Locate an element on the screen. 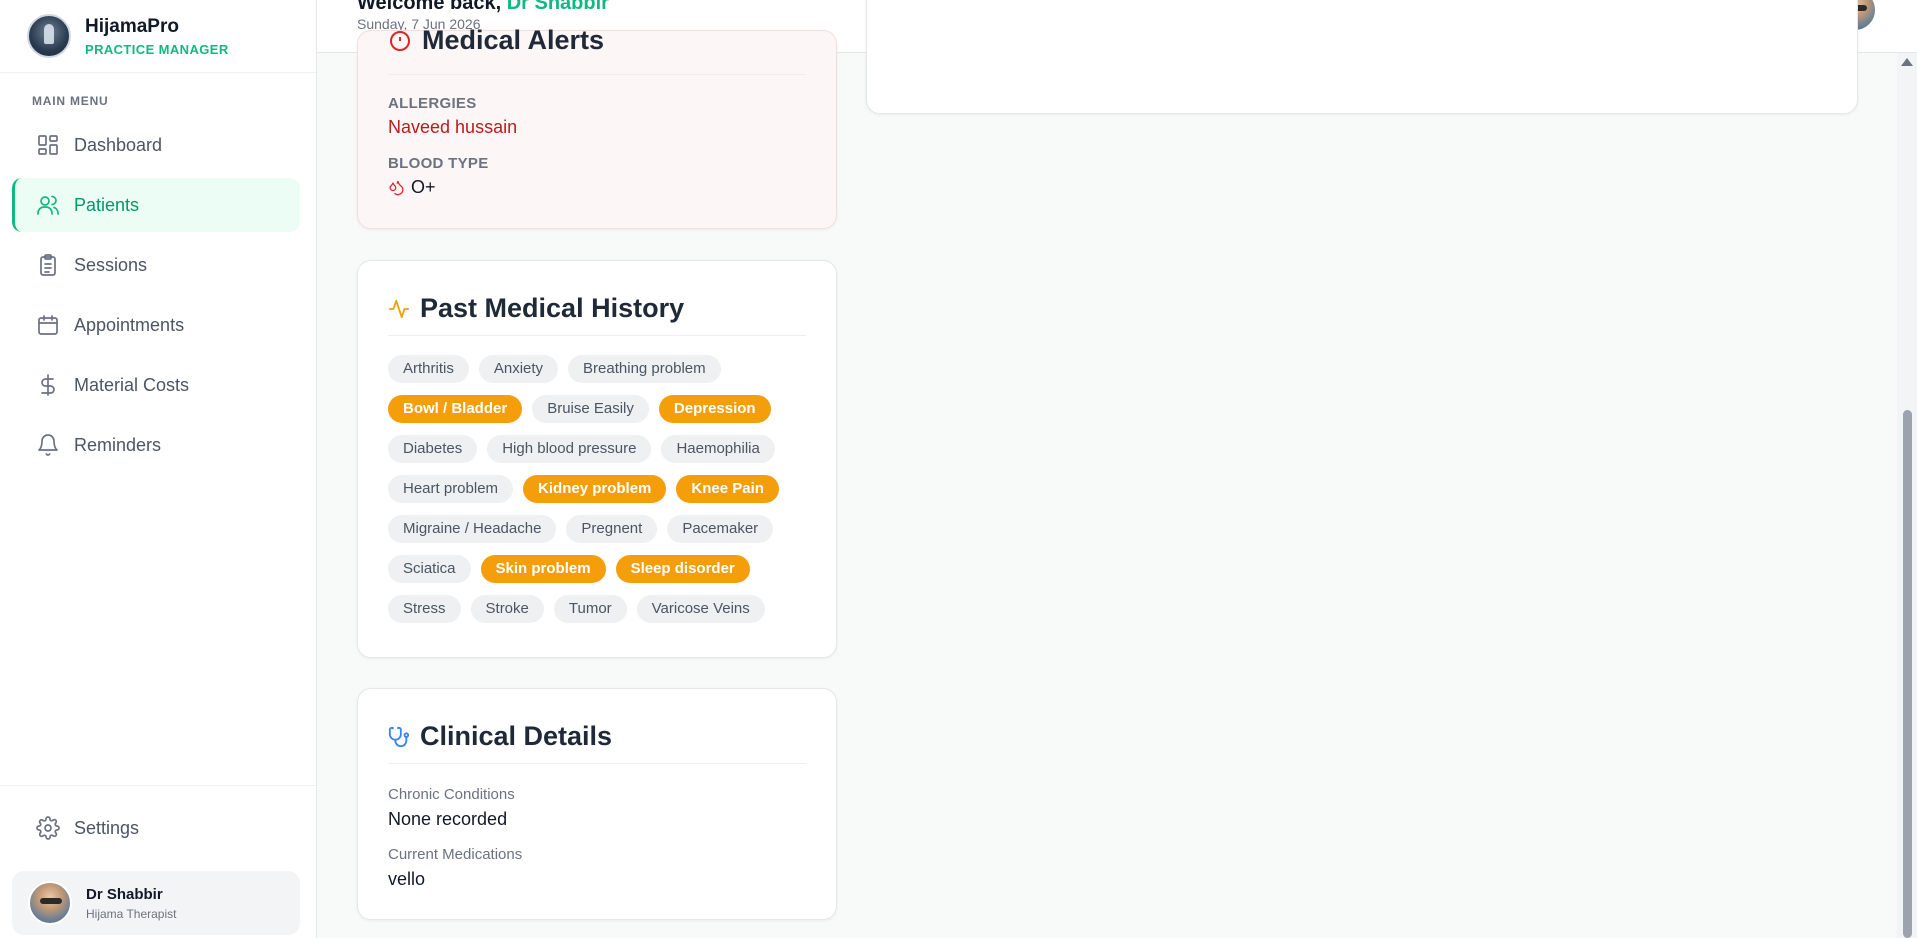  condition-chip: Pregnent is located at coordinates (612, 529).